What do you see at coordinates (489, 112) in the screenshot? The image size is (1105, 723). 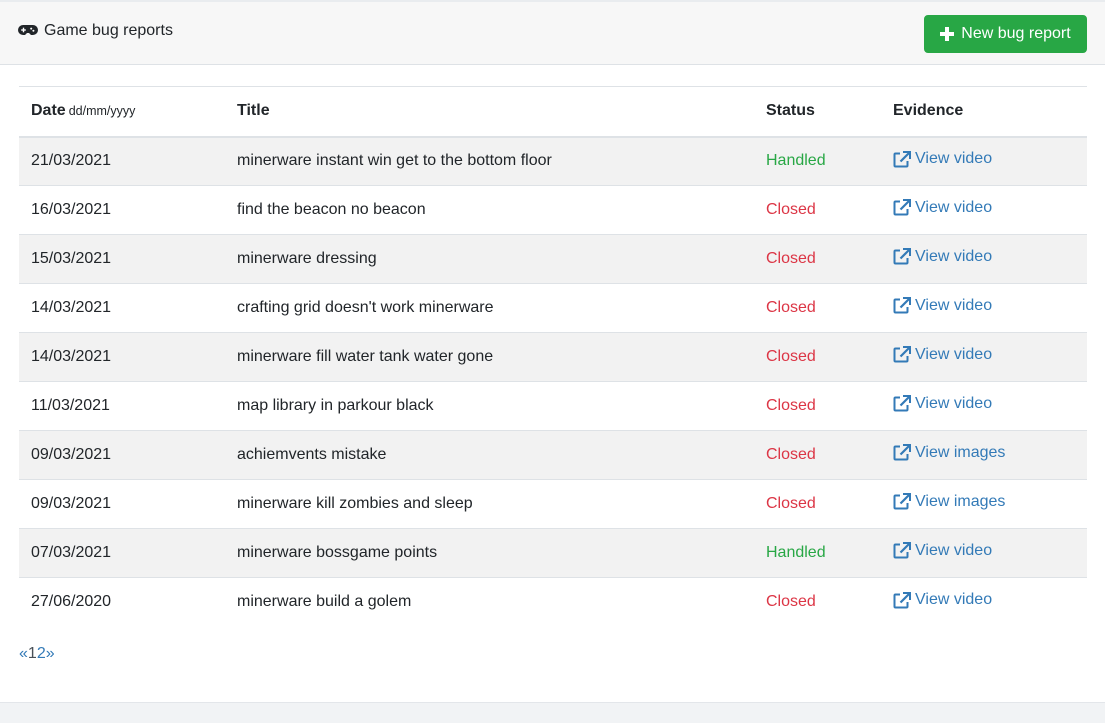 I see `column-header-title: Title` at bounding box center [489, 112].